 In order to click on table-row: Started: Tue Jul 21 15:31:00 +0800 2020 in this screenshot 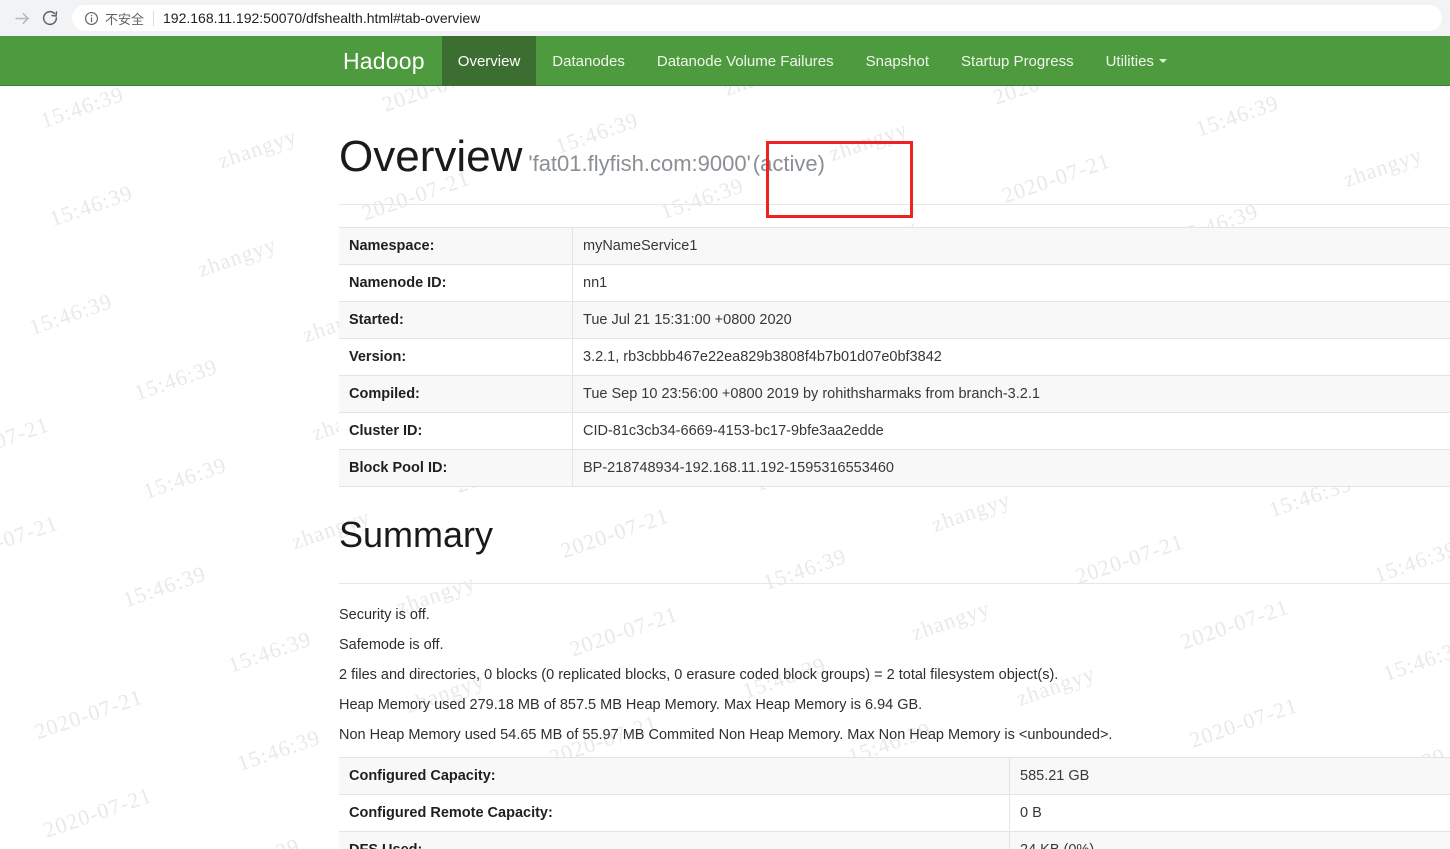, I will do `click(894, 320)`.